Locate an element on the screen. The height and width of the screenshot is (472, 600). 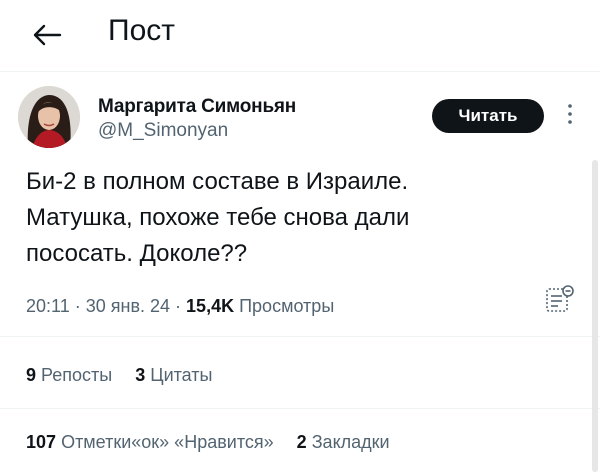
bookmarks-stat: 2 Закладки is located at coordinates (343, 442).